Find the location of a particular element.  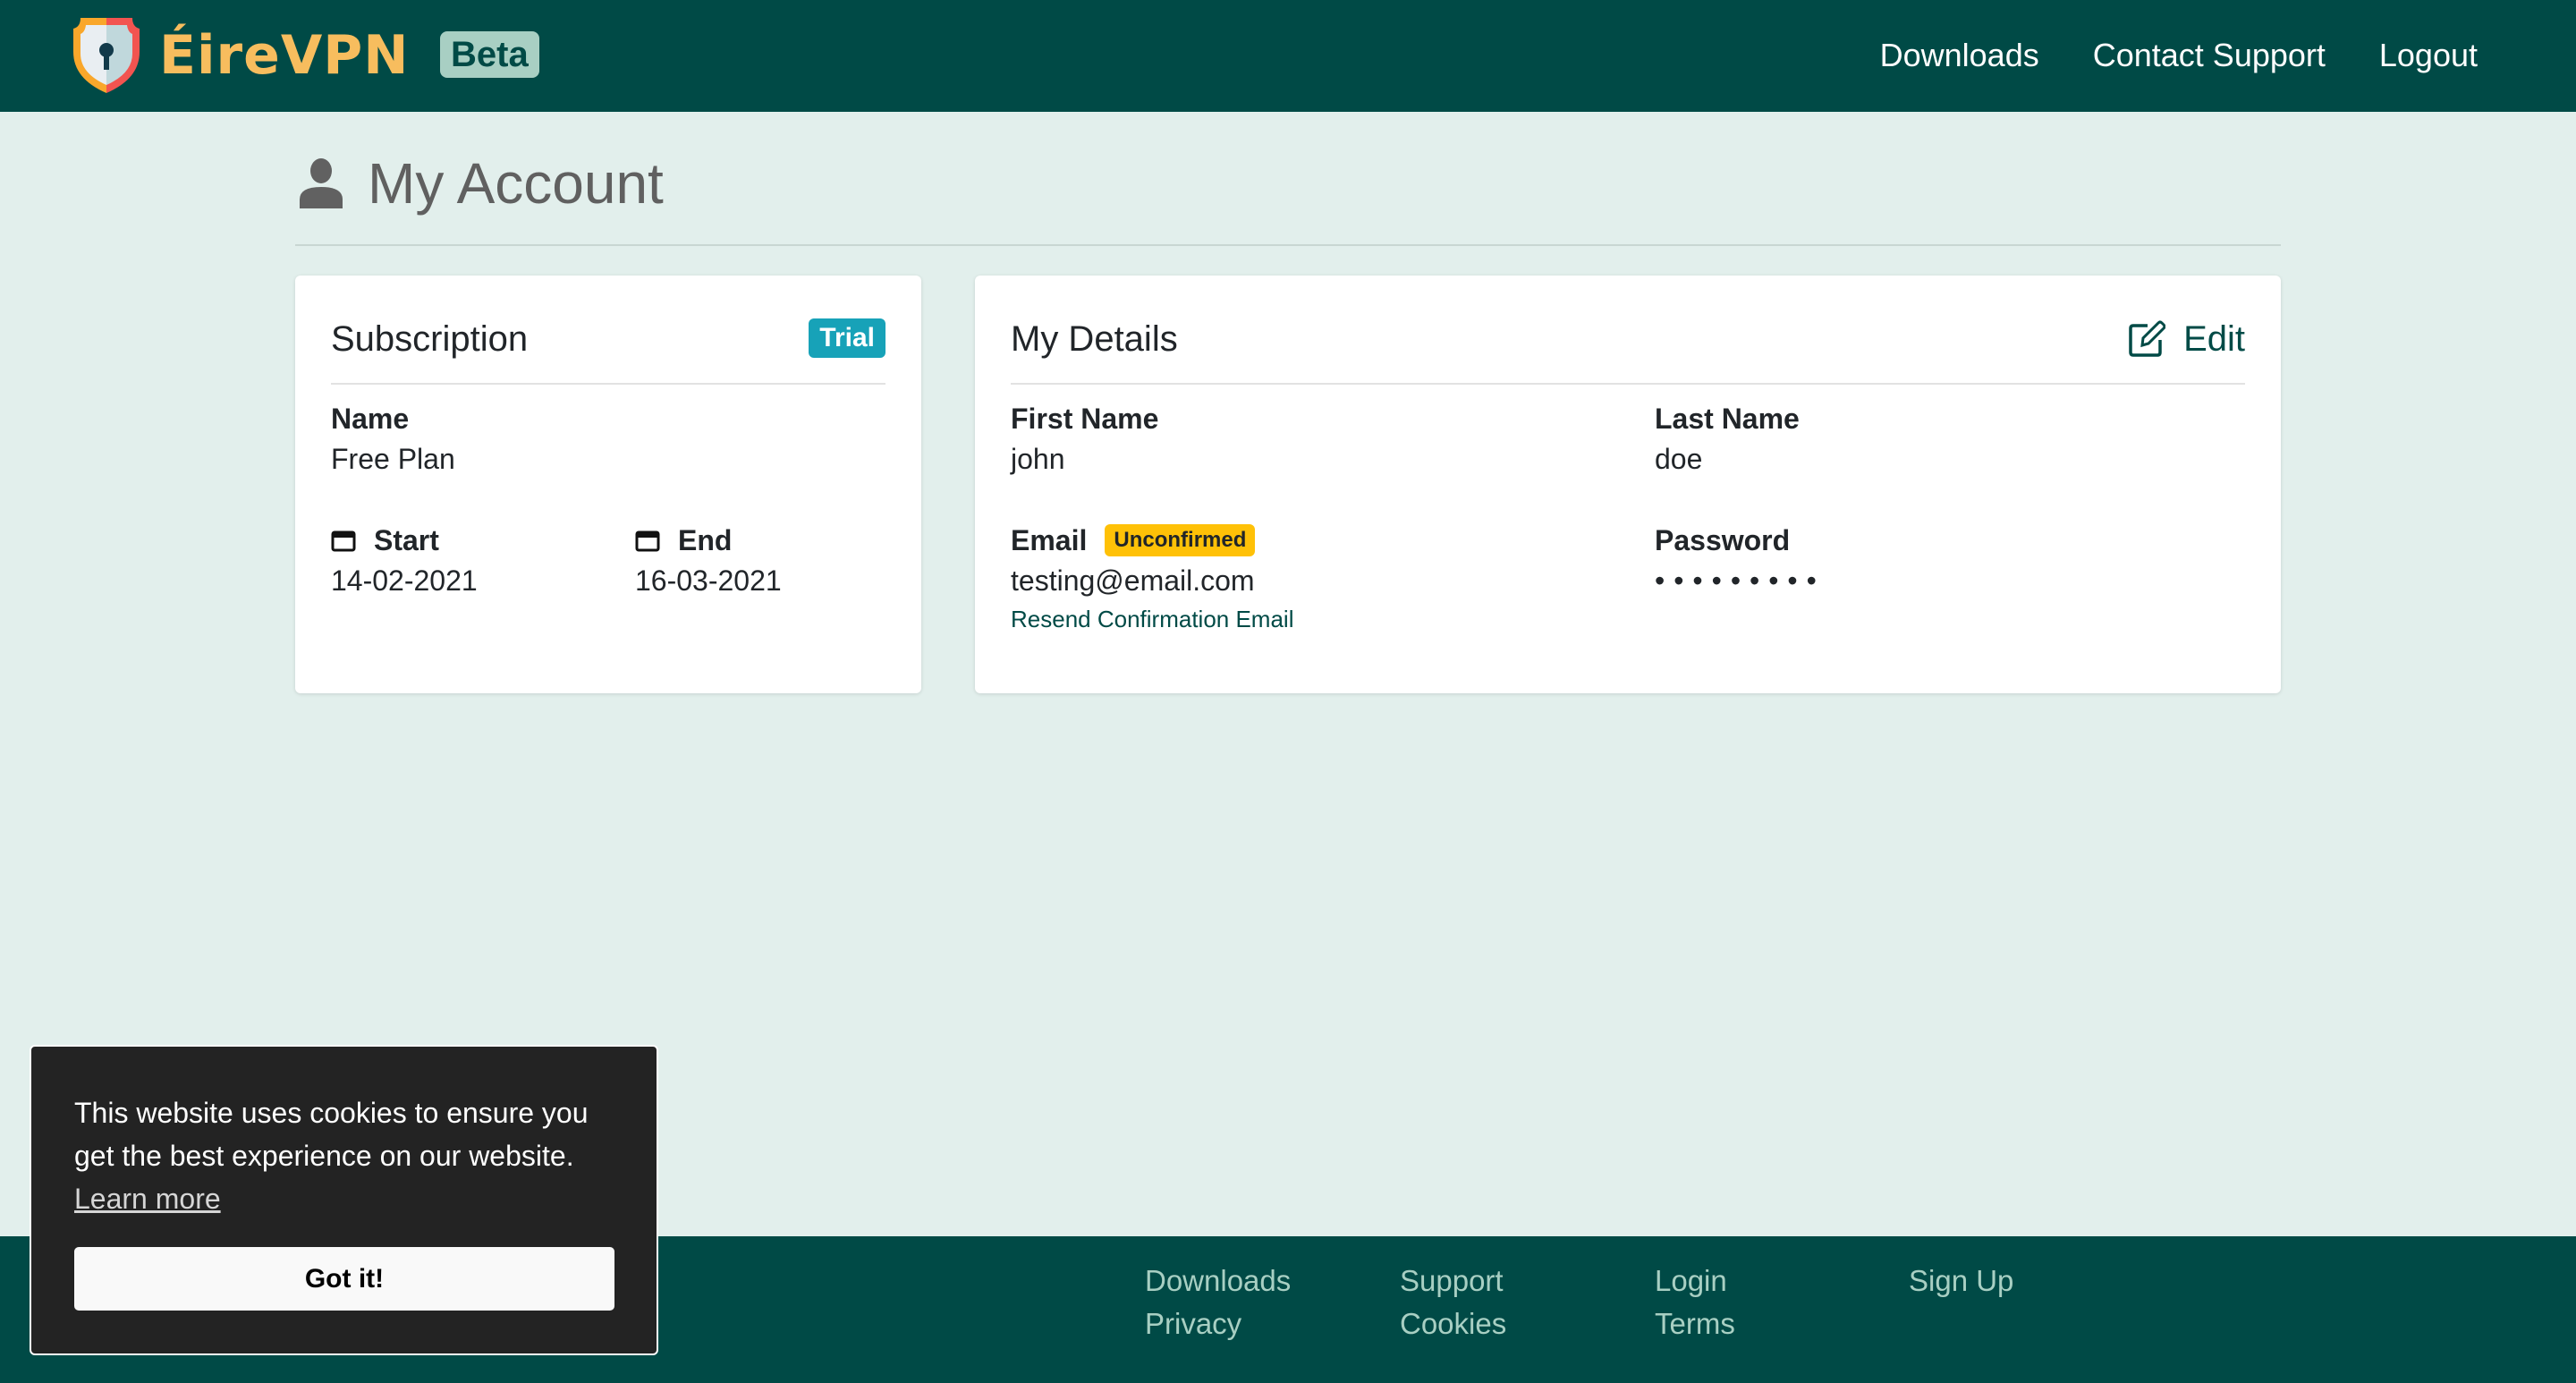

title-divider is located at coordinates (1288, 245).